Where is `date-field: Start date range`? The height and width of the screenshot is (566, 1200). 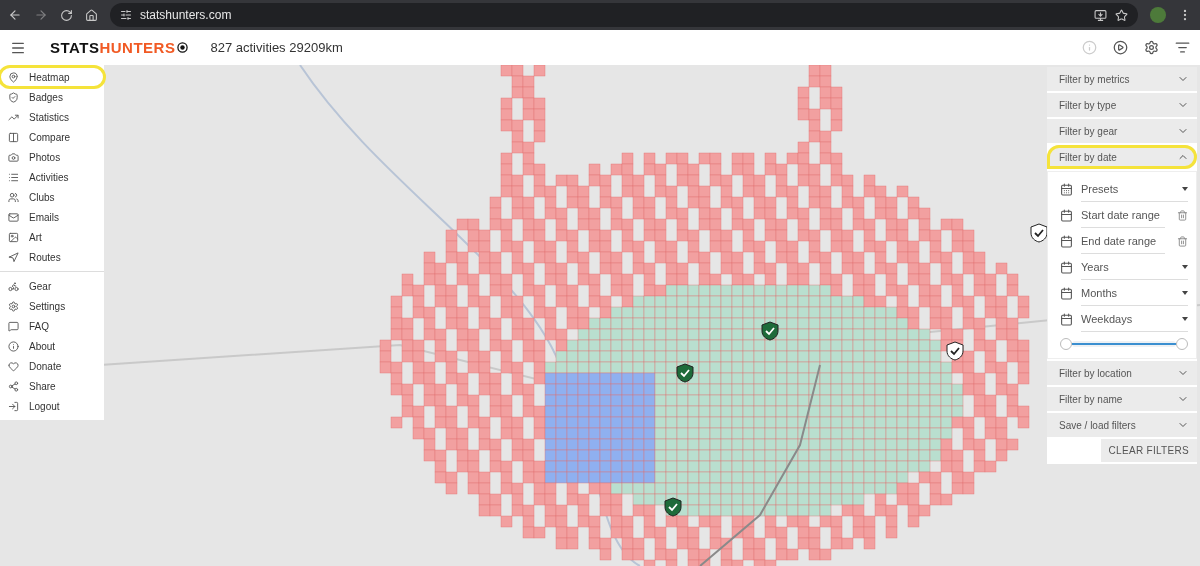 date-field: Start date range is located at coordinates (1123, 215).